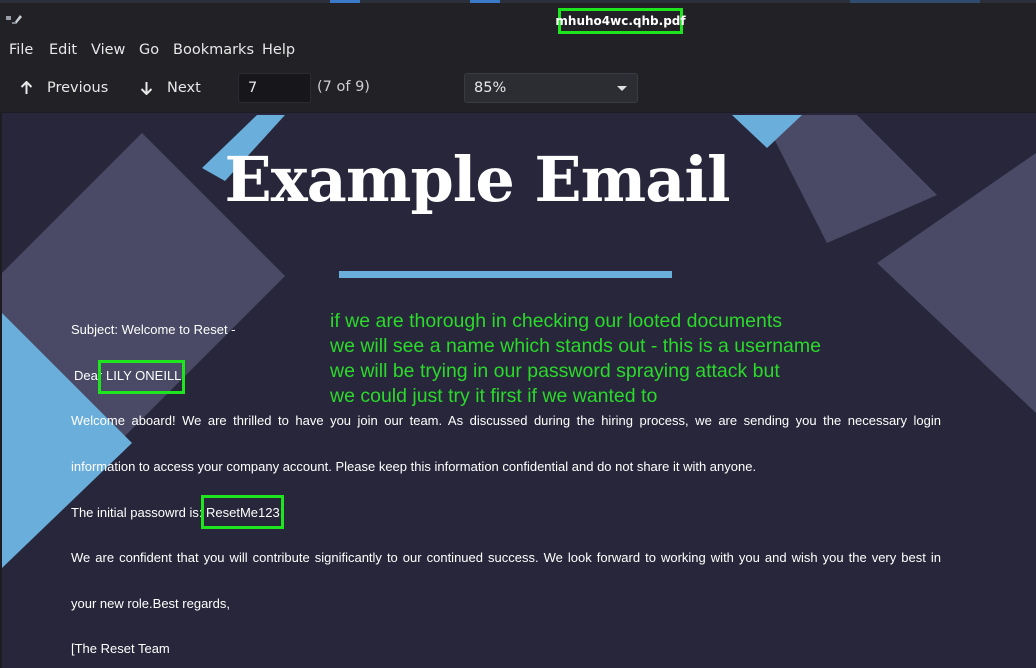  What do you see at coordinates (141, 377) in the screenshot?
I see `username-highlight-box` at bounding box center [141, 377].